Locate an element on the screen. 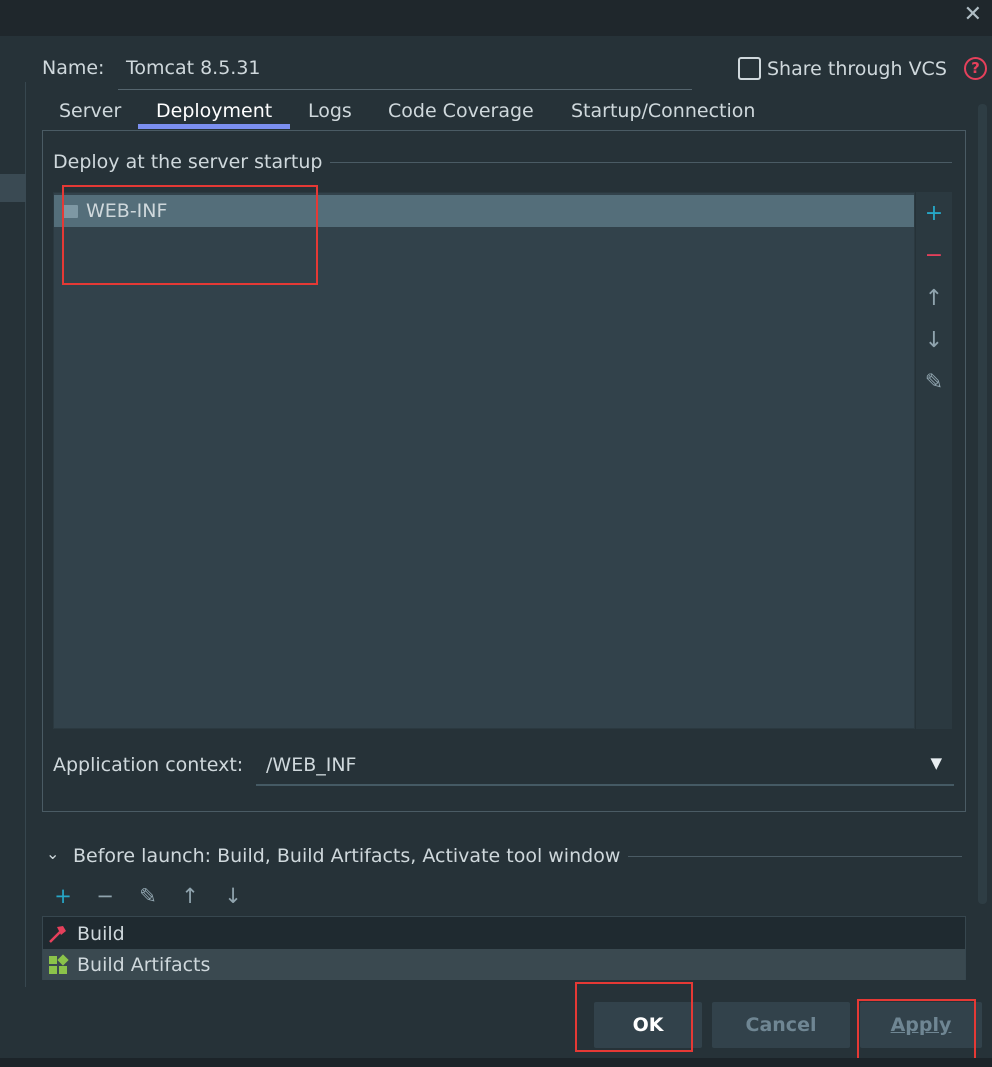 The height and width of the screenshot is (1067, 992). share-vcs-option: Share through VCS is located at coordinates (842, 68).